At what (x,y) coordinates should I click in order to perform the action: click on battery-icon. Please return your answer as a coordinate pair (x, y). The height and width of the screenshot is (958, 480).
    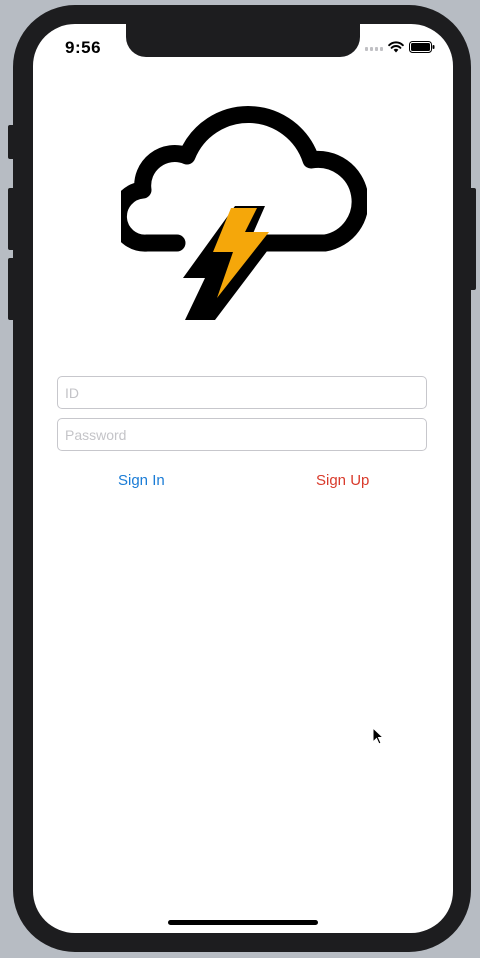
    Looking at the image, I should click on (422, 47).